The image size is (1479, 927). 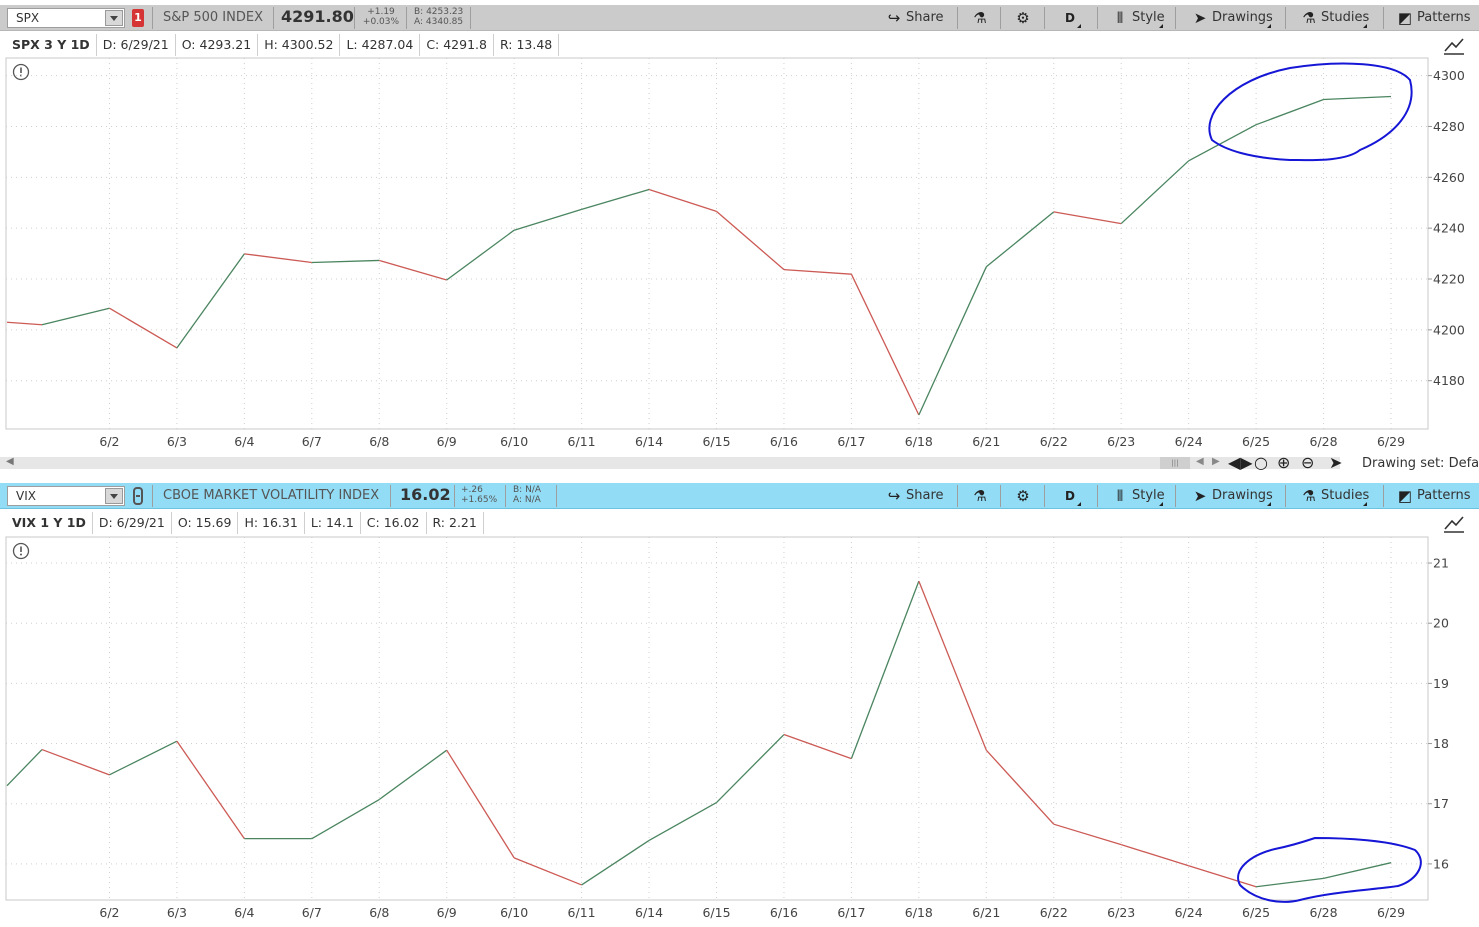 I want to click on y-tick-label: 4180, so click(x=1449, y=380).